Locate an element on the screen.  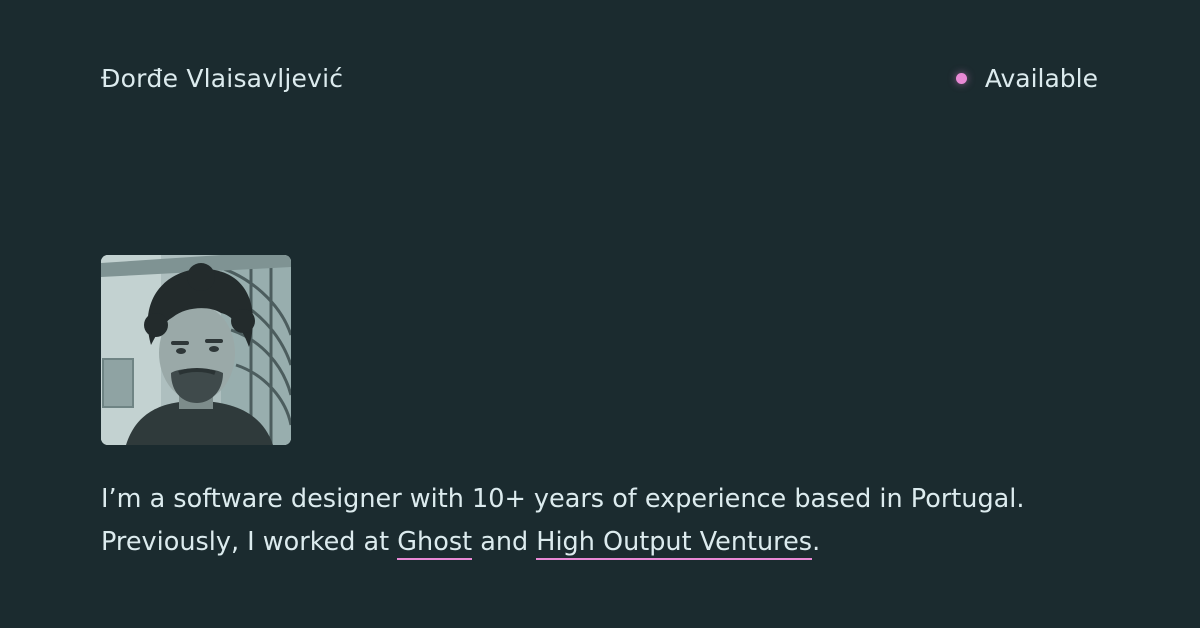
high-output-ventures-link: High Output Ventures is located at coordinates (674, 543).